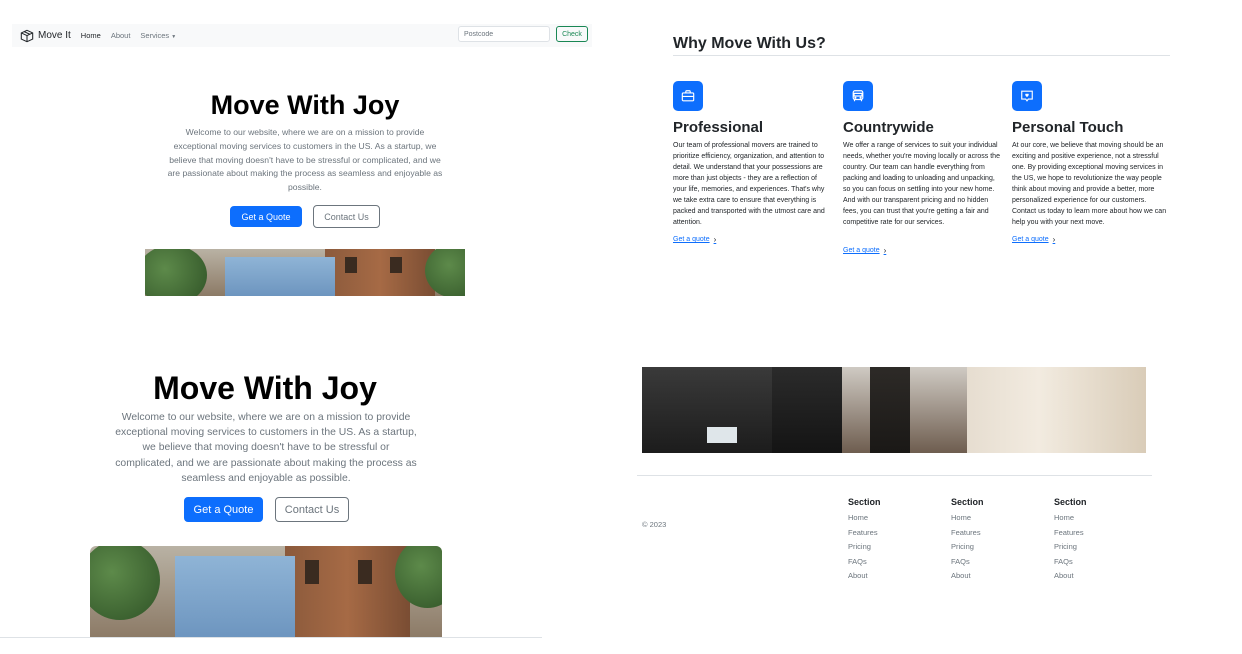 This screenshot has width=1242, height=654. What do you see at coordinates (121, 35) in the screenshot?
I see `nav-about: About` at bounding box center [121, 35].